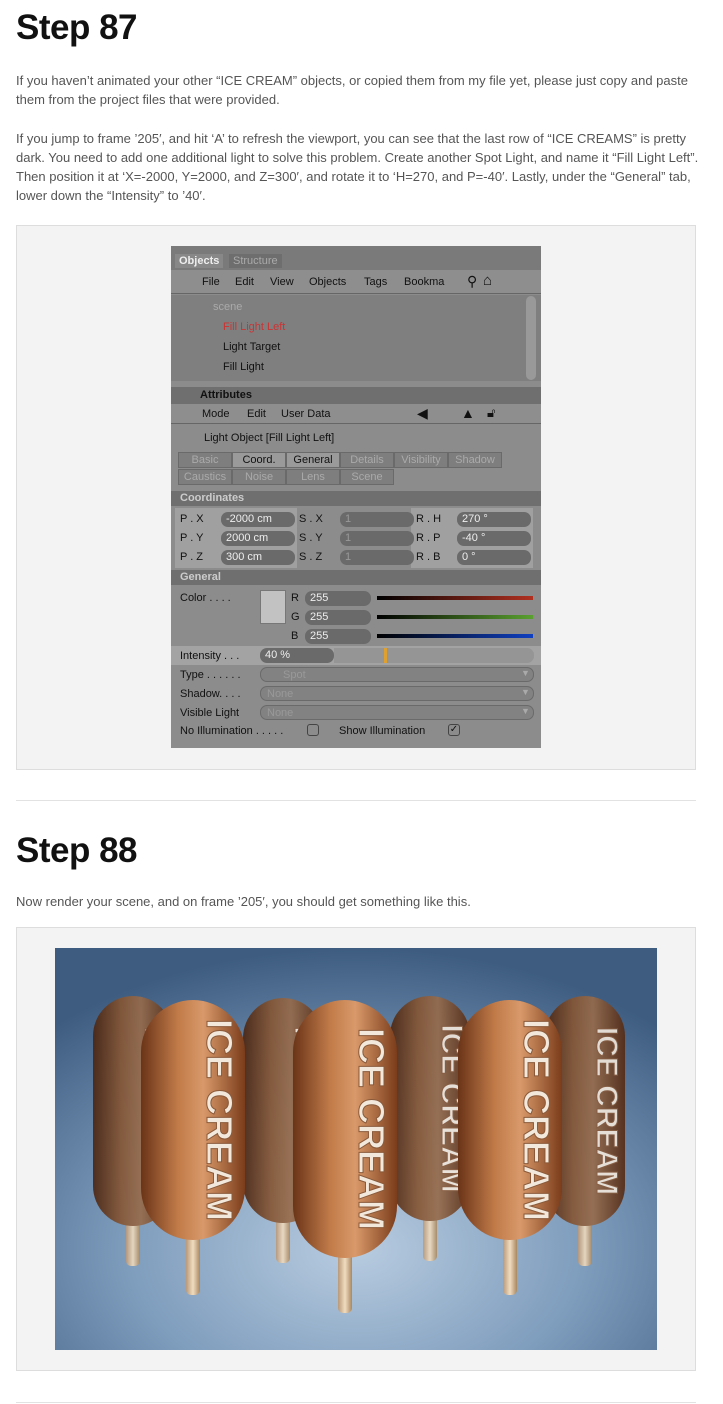 This screenshot has width=723, height=1404. What do you see at coordinates (494, 519) in the screenshot?
I see `rot-field-0: 270 °` at bounding box center [494, 519].